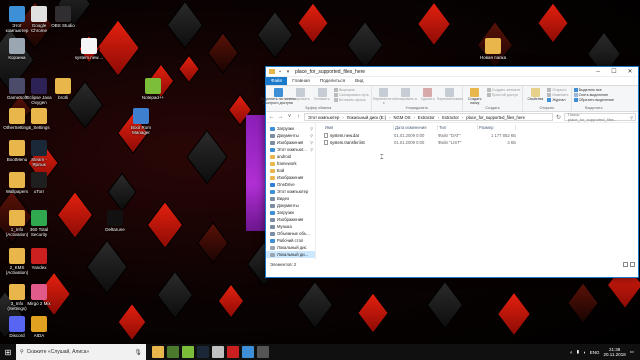 The height and width of the screenshot is (360, 640). Describe the element at coordinates (263, 352) in the screenshot. I see `app-icon` at that location.